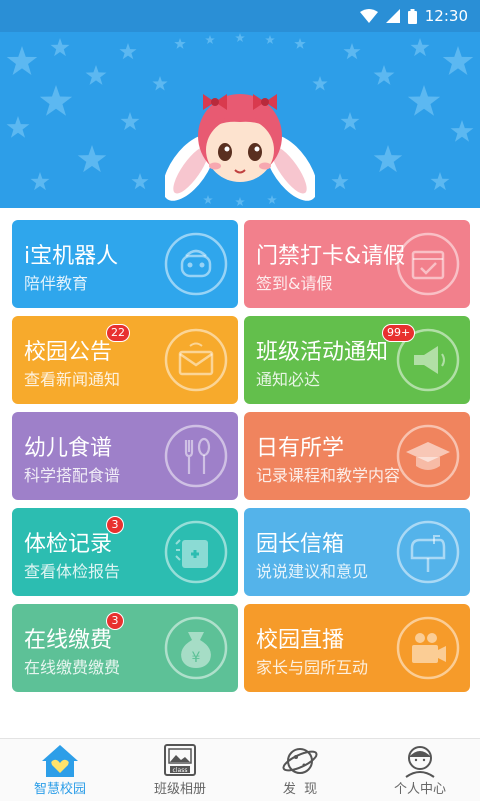 The height and width of the screenshot is (801, 480). What do you see at coordinates (300, 448) in the screenshot?
I see `tile-title: 日有所学` at bounding box center [300, 448].